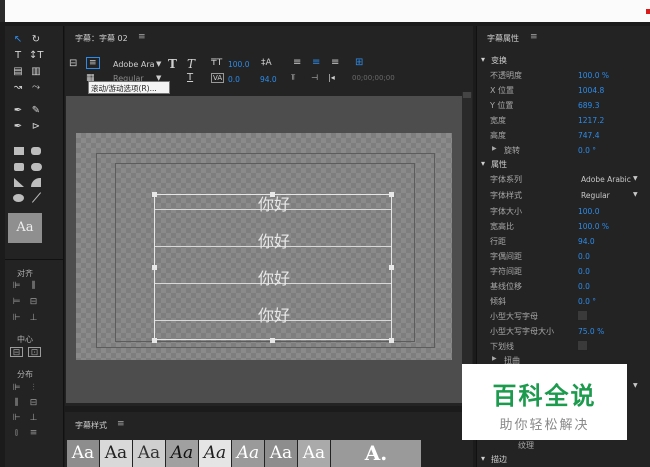 This screenshot has width=650, height=467. Describe the element at coordinates (588, 211) in the screenshot. I see `font-size-value: 100.0` at that location.